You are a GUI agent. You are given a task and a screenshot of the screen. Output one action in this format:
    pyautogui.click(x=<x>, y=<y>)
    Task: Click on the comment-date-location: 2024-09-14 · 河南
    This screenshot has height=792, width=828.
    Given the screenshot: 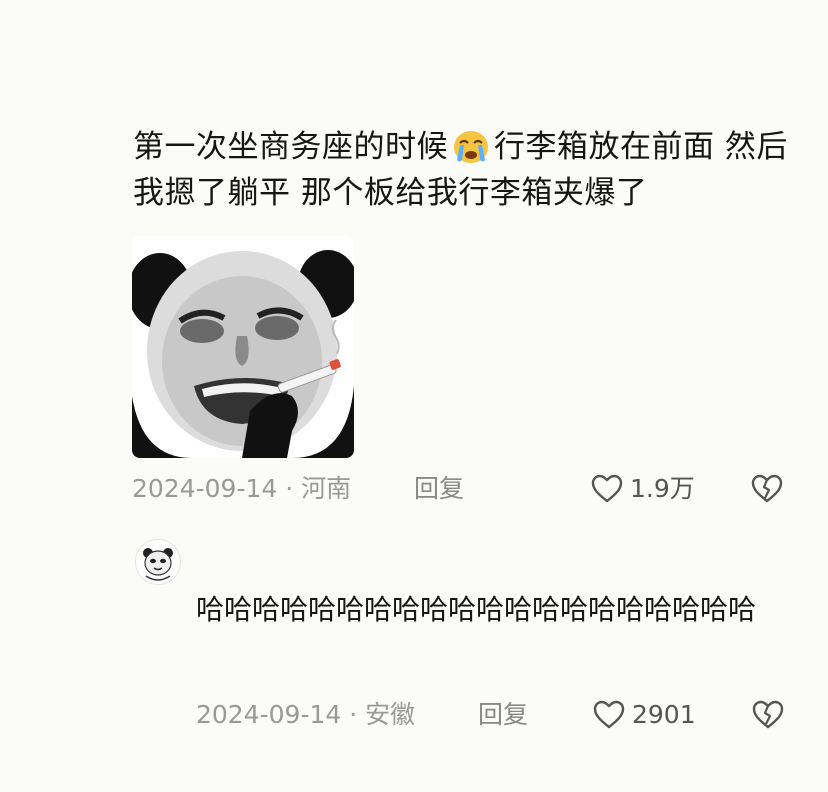 What is the action you would take?
    pyautogui.click(x=241, y=489)
    